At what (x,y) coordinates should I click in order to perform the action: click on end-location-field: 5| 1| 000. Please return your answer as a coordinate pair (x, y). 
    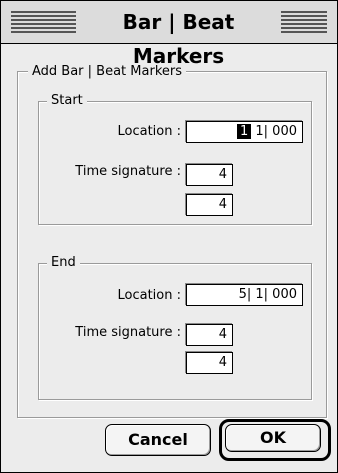
    Looking at the image, I should click on (244, 295).